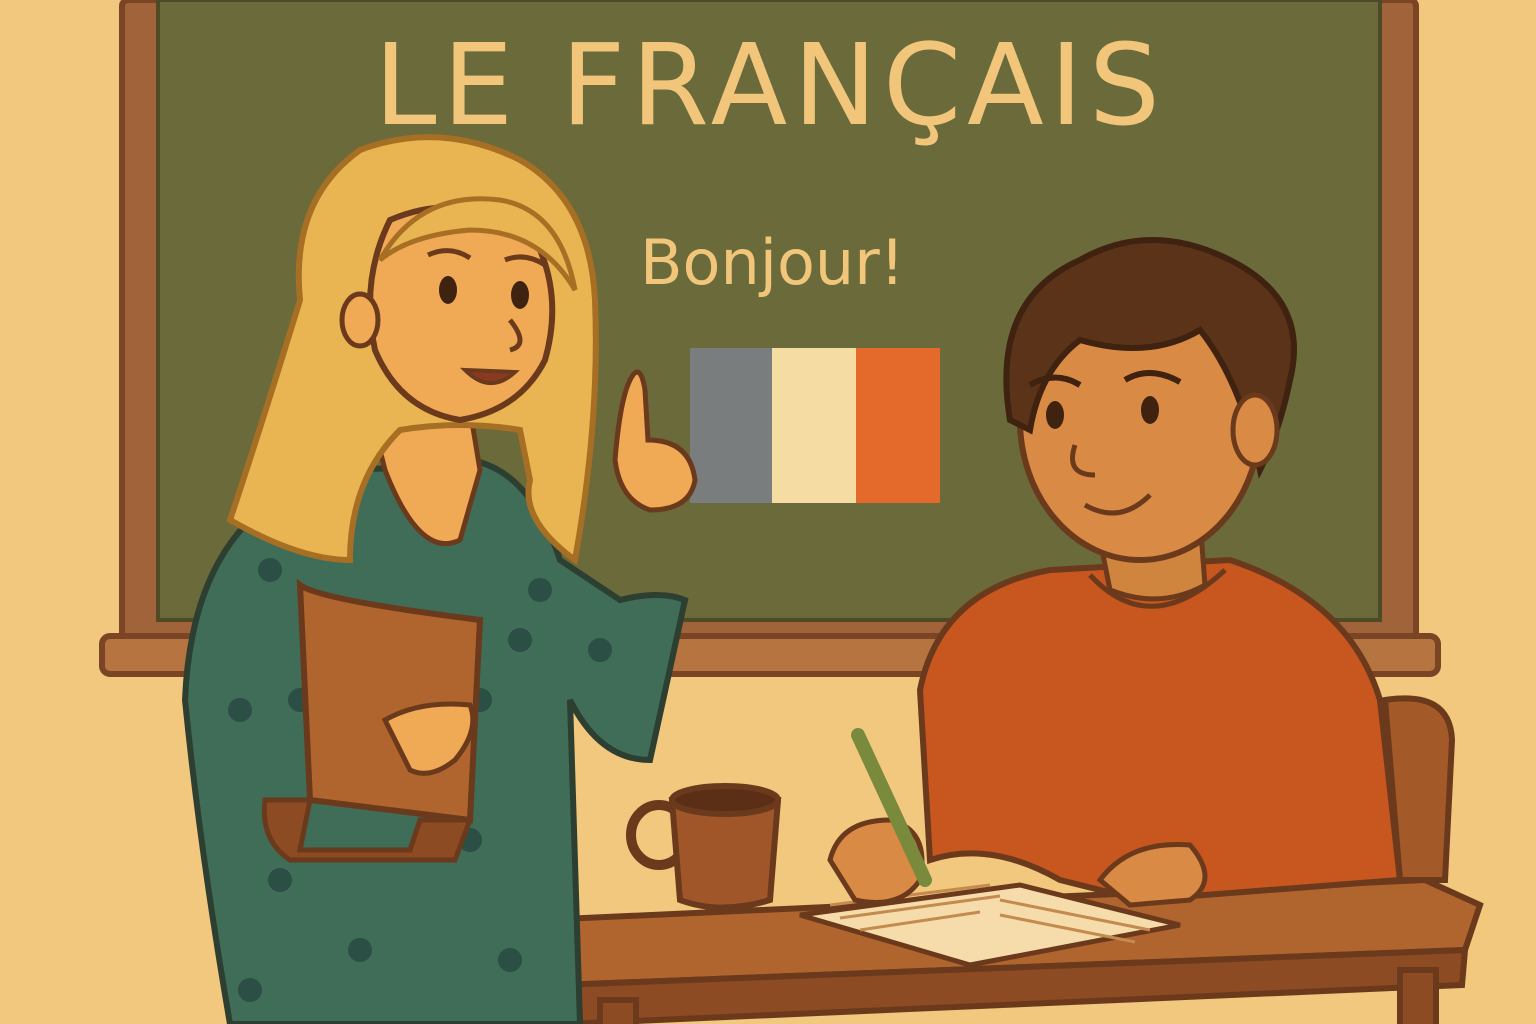 This screenshot has width=1536, height=1024. Describe the element at coordinates (770, 86) in the screenshot. I see `chalkboard-title: LE FRANÇAIS` at that location.